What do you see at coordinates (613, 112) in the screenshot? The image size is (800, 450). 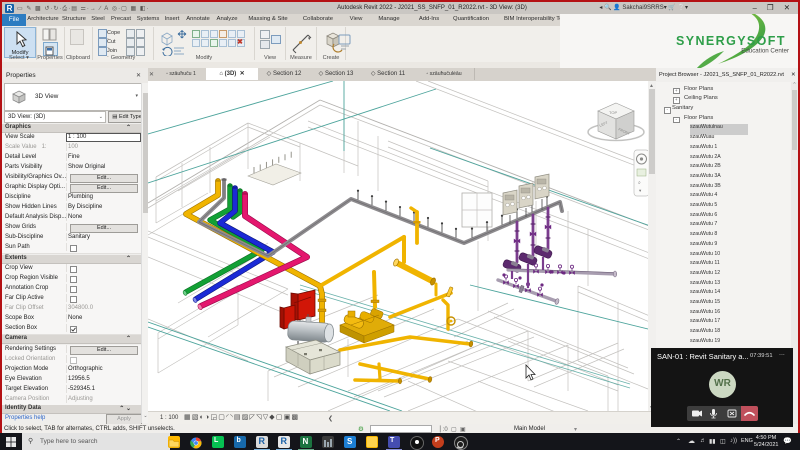 I see `svg-text: TOP` at bounding box center [613, 112].